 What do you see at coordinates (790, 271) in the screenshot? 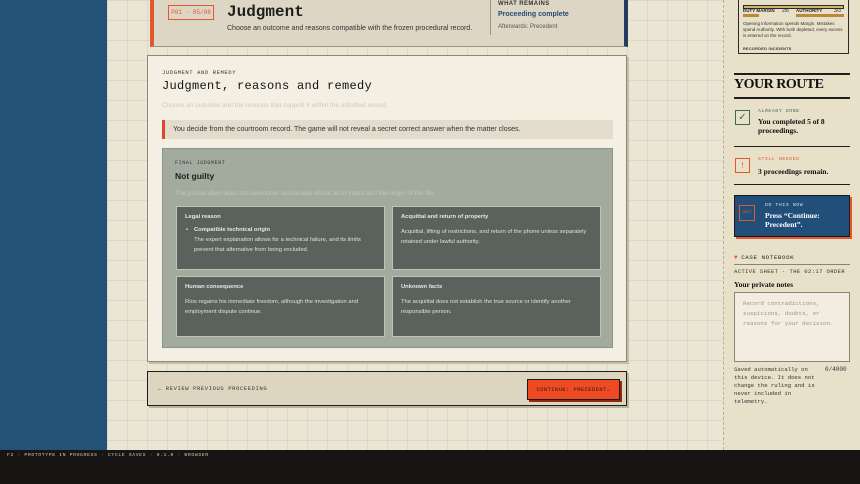
I see `active-sheet: ACTIVE SHEET · THE 02:17 ORDER` at bounding box center [790, 271].